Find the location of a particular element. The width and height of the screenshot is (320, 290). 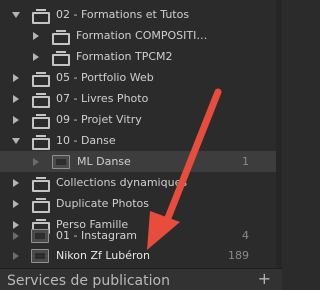

collection-ml-danse: ML Danse 1 is located at coordinates (141, 161).